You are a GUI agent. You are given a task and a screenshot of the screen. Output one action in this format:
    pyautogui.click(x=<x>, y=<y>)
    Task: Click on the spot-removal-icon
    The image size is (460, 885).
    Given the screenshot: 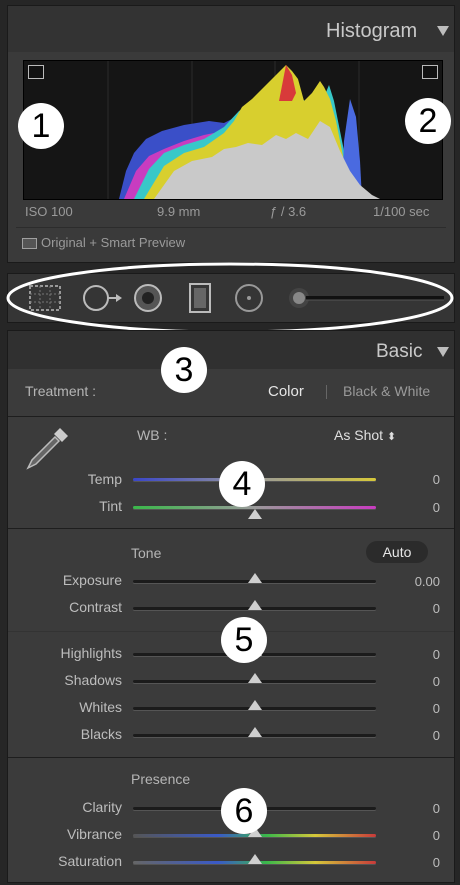 What is the action you would take?
    pyautogui.click(x=102, y=298)
    